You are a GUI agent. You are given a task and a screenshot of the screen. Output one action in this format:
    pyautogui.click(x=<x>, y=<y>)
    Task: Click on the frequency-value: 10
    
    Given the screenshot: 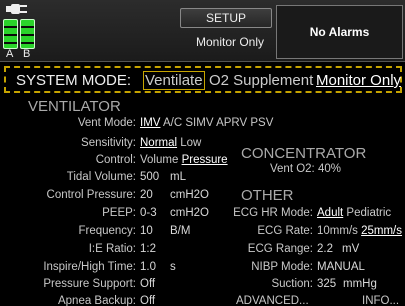 What is the action you would take?
    pyautogui.click(x=146, y=231)
    